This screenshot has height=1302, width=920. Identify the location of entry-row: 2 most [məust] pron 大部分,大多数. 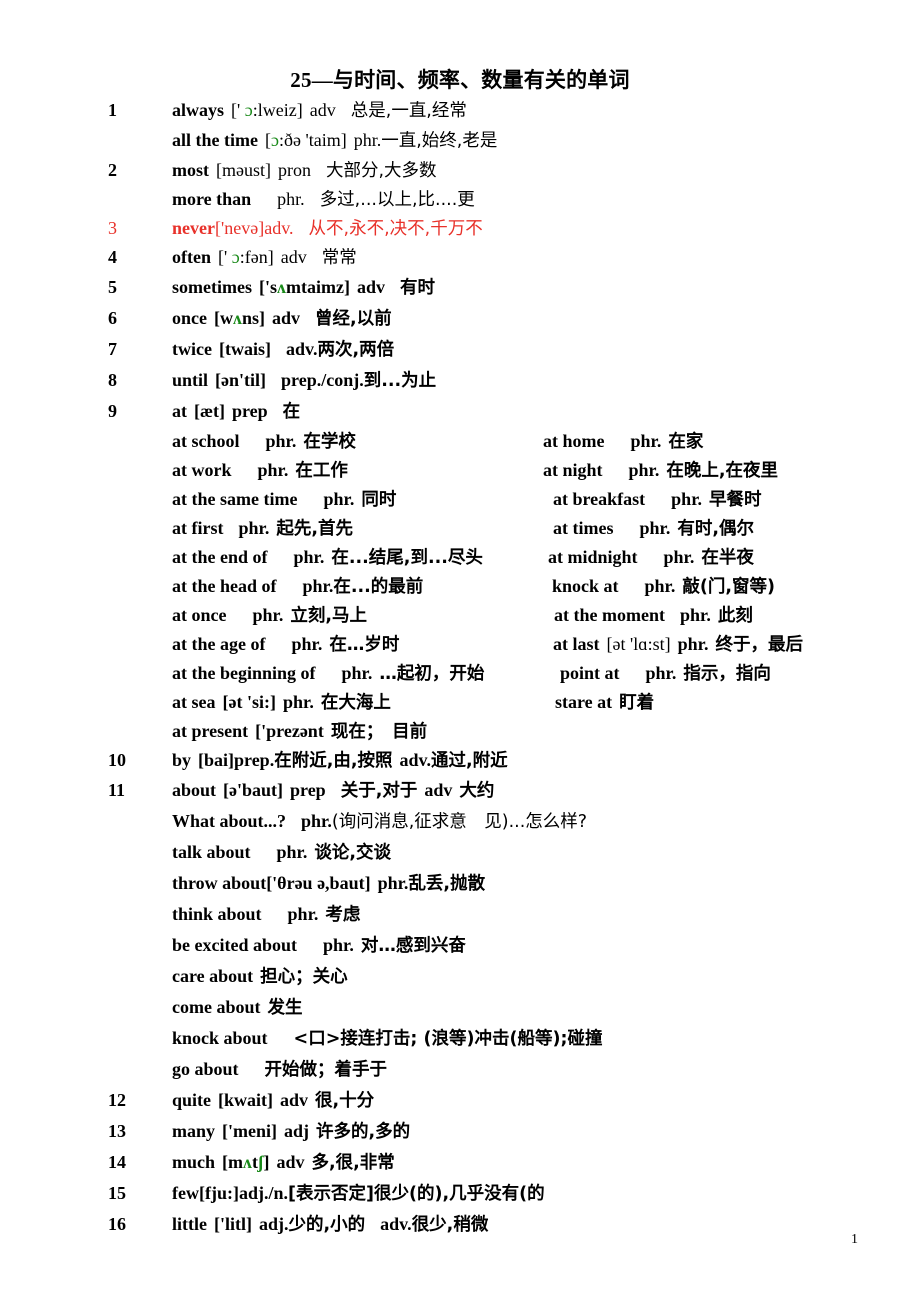
(460, 170).